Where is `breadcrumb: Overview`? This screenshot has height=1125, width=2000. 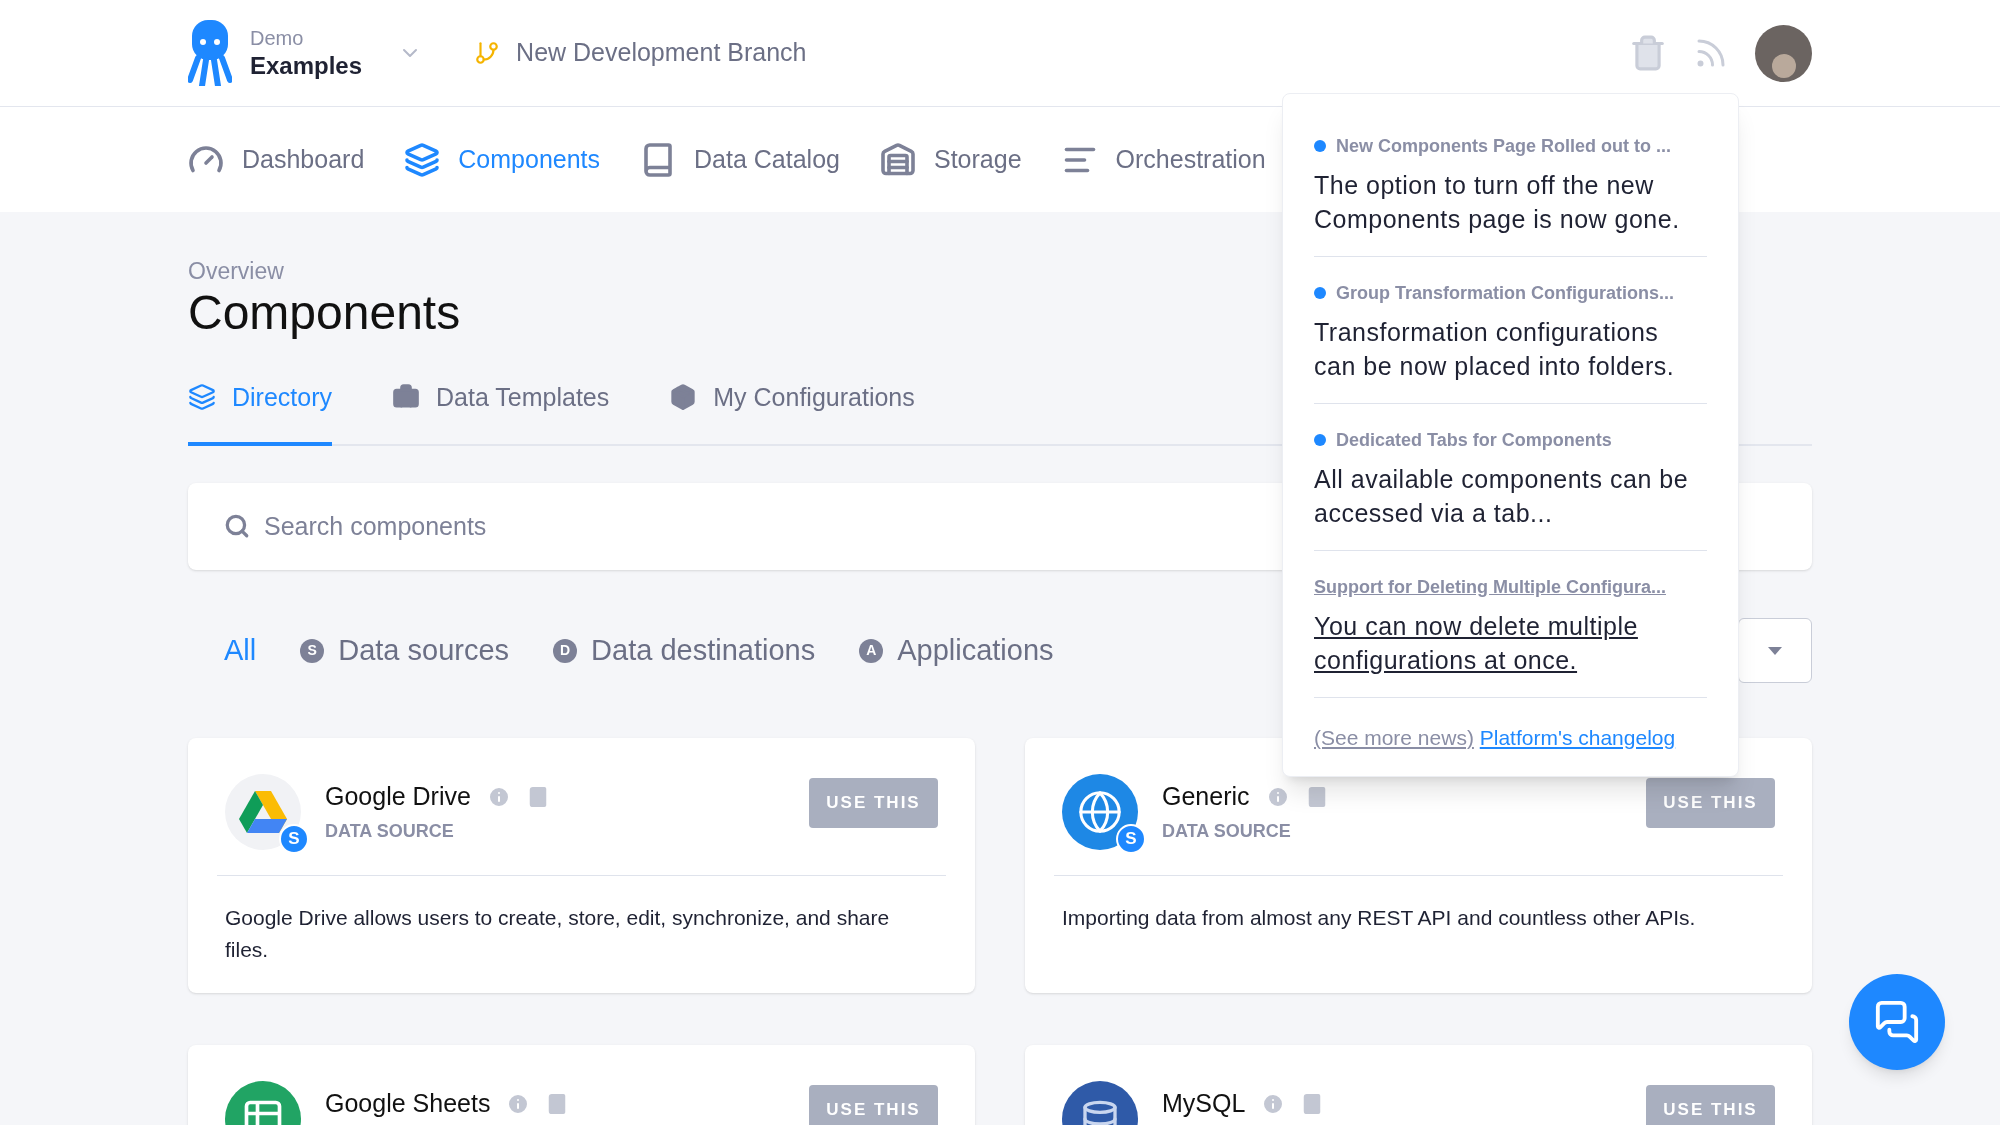 breadcrumb: Overview is located at coordinates (236, 271).